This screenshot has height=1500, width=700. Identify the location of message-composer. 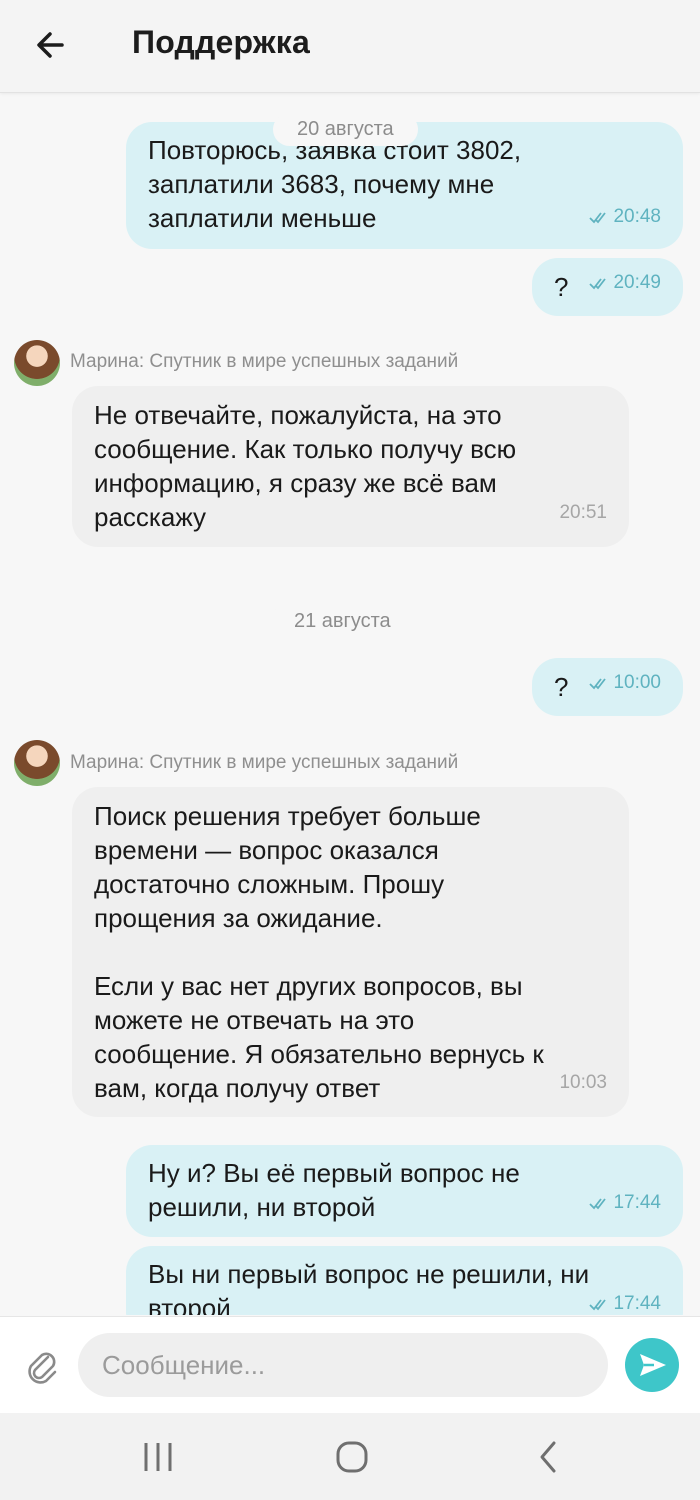
(350, 1365).